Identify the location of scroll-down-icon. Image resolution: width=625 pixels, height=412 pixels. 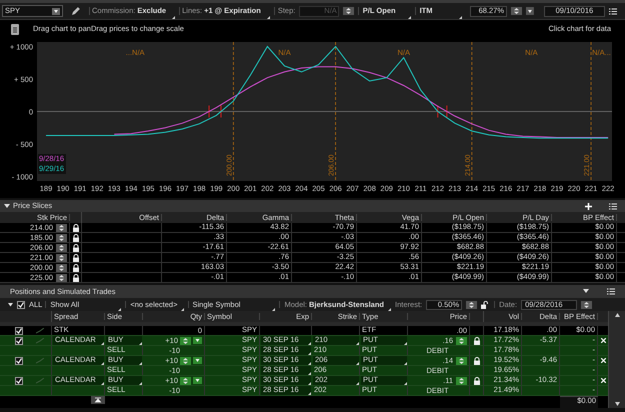
(617, 404).